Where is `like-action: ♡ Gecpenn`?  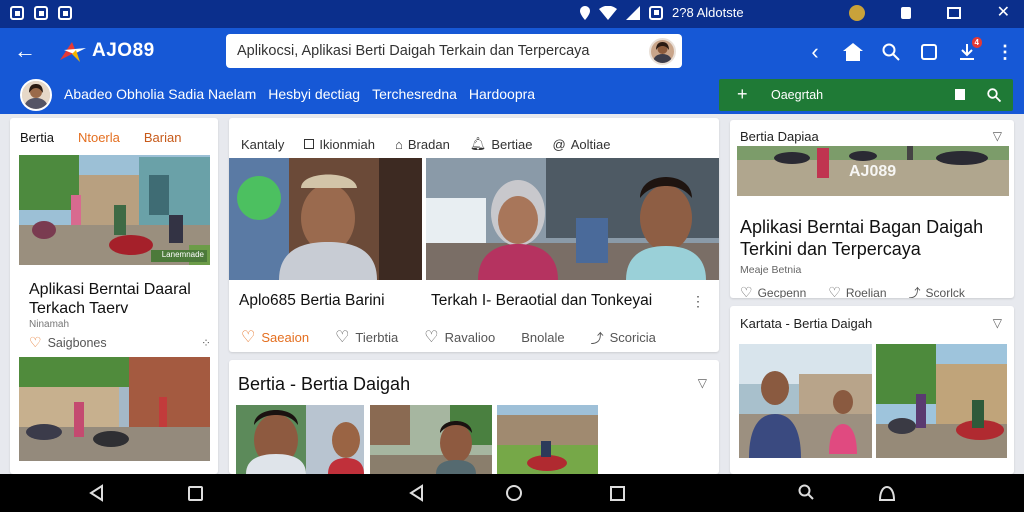 like-action: ♡ Gecpenn is located at coordinates (773, 291).